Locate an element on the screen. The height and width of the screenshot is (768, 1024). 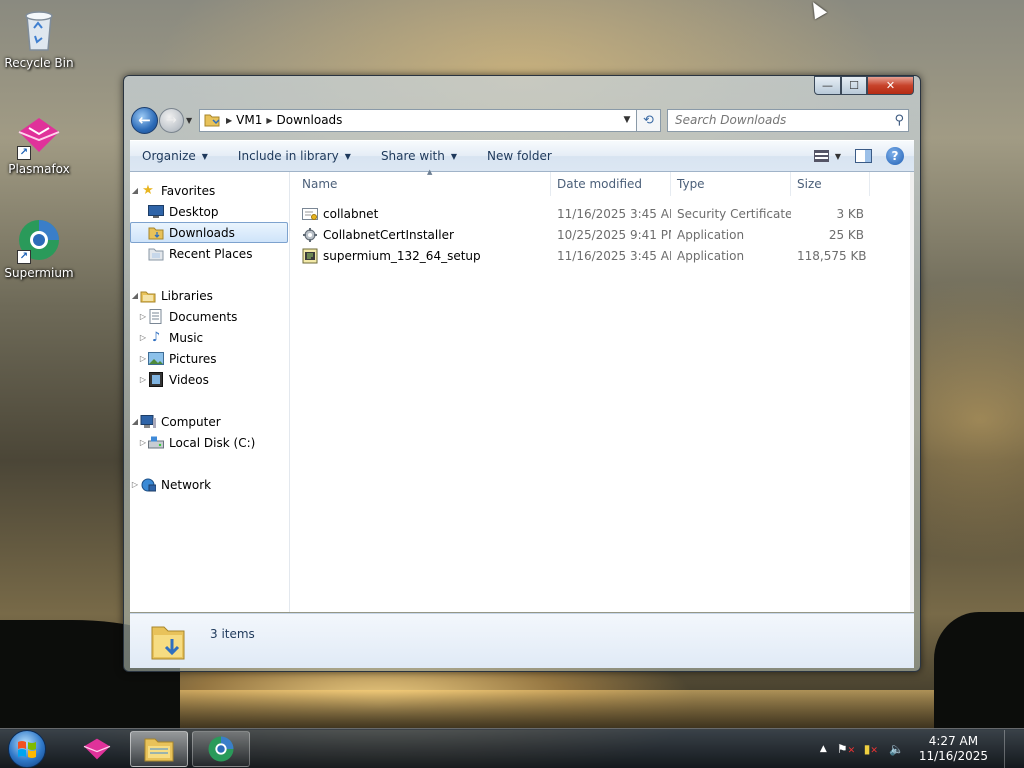
mouse-cursor is located at coordinates (817, 10).